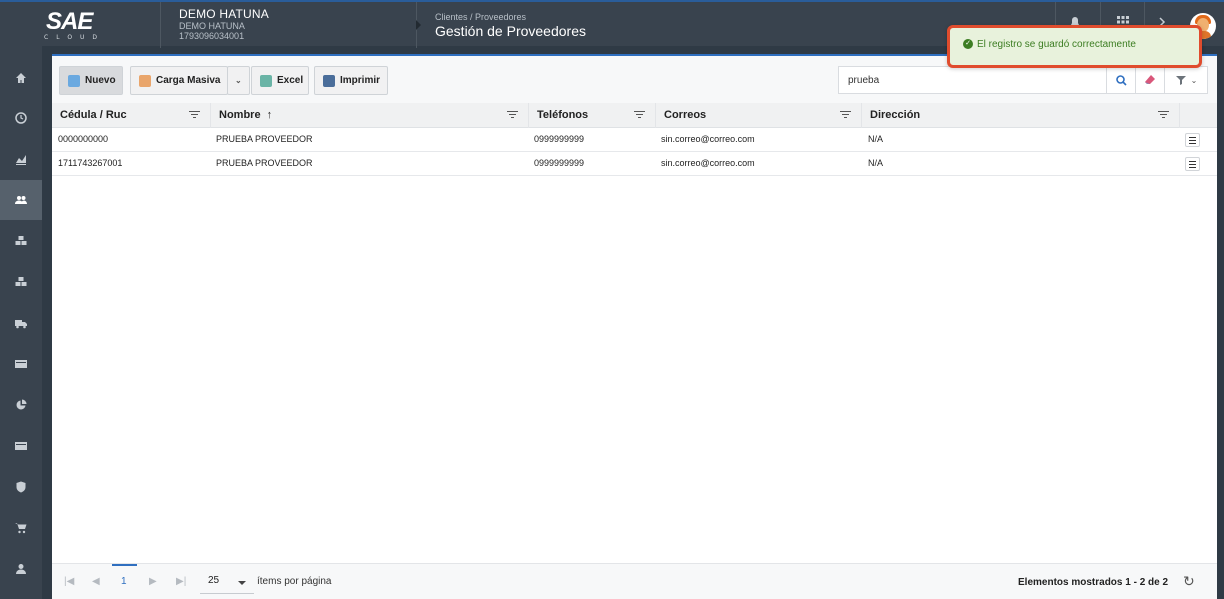  I want to click on print-button: Imprimir, so click(351, 80).